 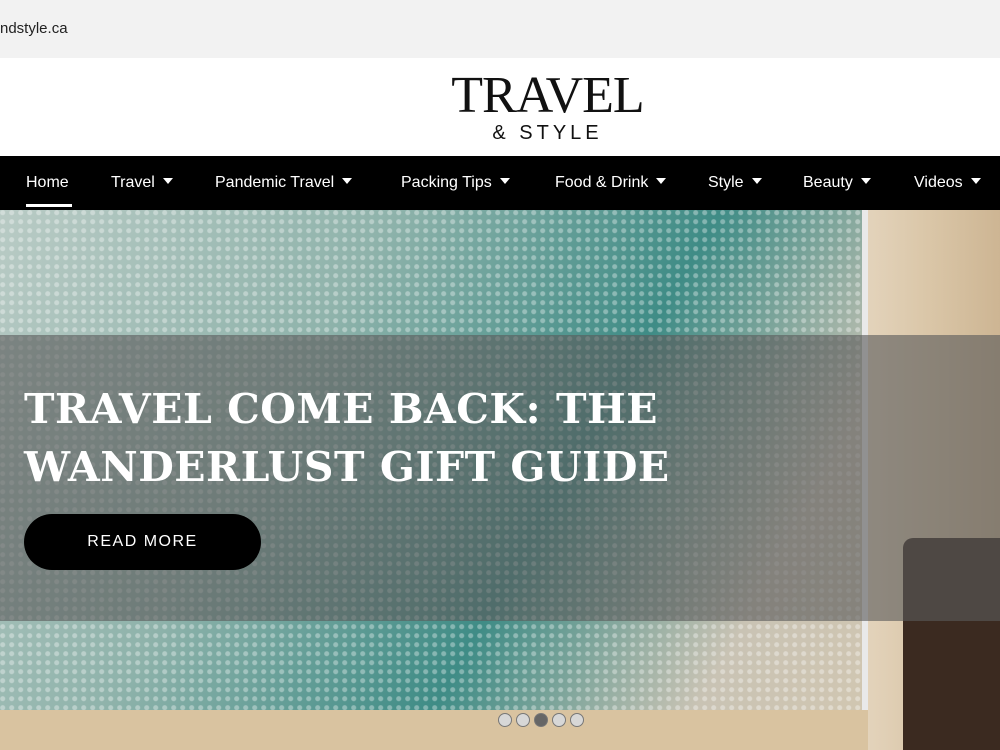 I want to click on nav-label: Videos, so click(x=938, y=182).